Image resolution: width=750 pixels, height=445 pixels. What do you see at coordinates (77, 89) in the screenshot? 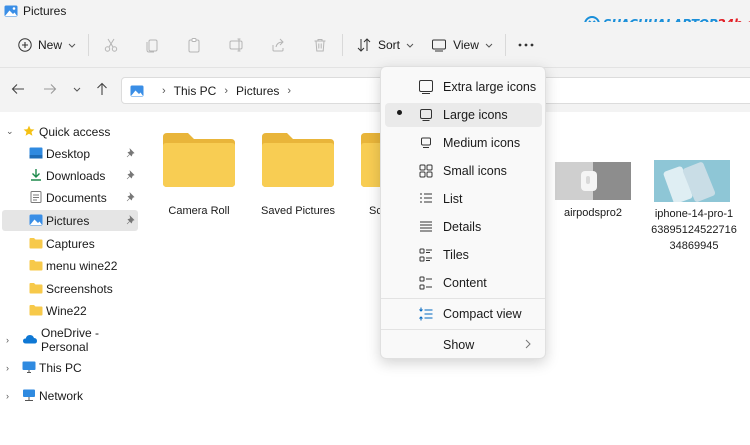
I see `recent-locations-button` at bounding box center [77, 89].